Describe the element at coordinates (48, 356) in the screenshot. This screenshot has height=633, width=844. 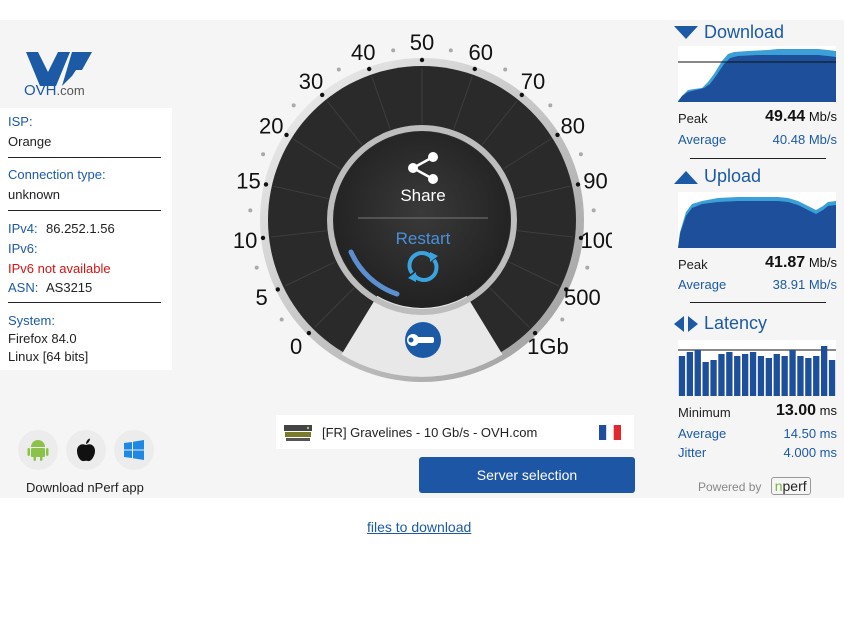
I see `os-value: Linux [64 bits]` at that location.